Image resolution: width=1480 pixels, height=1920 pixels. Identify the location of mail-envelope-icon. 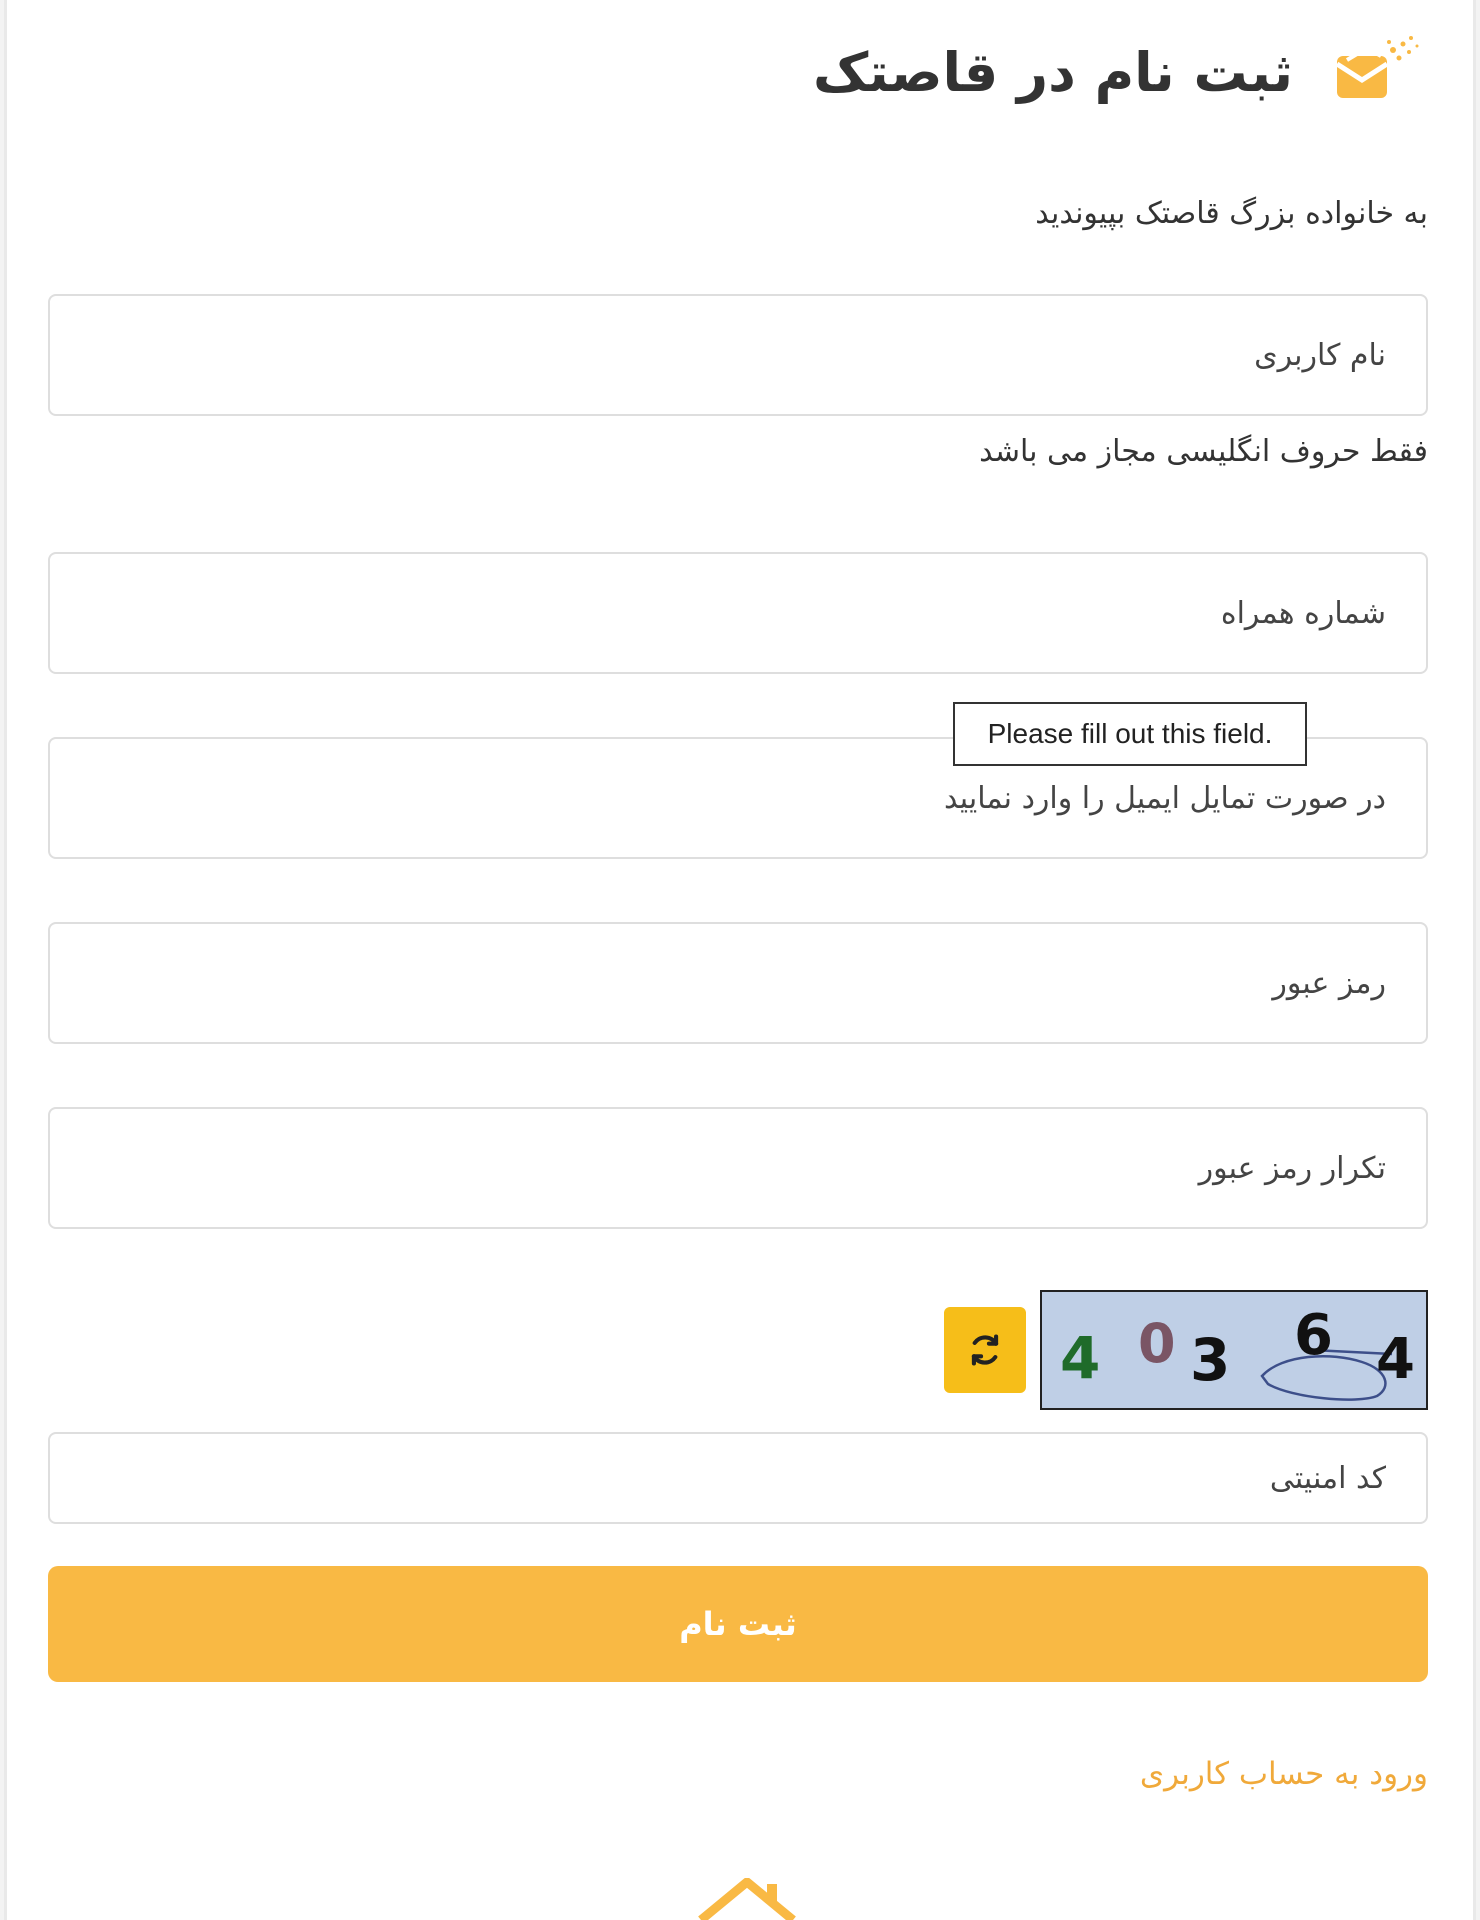
(1373, 72).